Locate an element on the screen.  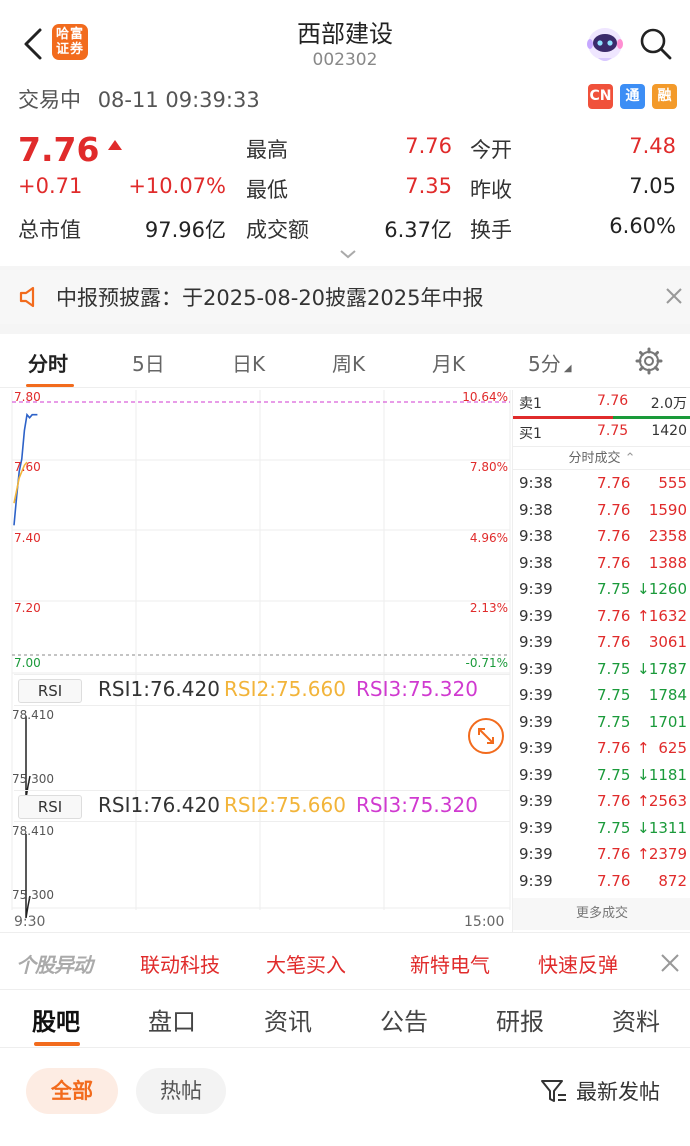
tab-profile: 资料 is located at coordinates (636, 1019).